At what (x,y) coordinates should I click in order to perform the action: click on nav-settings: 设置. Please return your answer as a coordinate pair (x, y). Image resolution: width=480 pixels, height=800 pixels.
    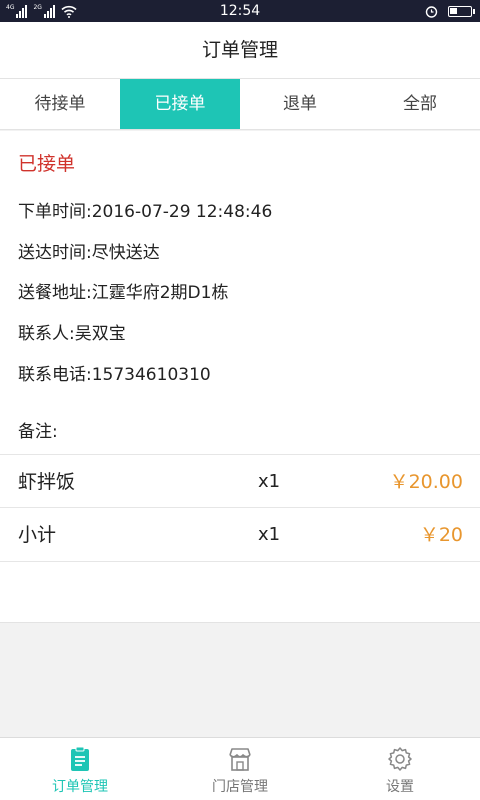
    Looking at the image, I should click on (400, 769).